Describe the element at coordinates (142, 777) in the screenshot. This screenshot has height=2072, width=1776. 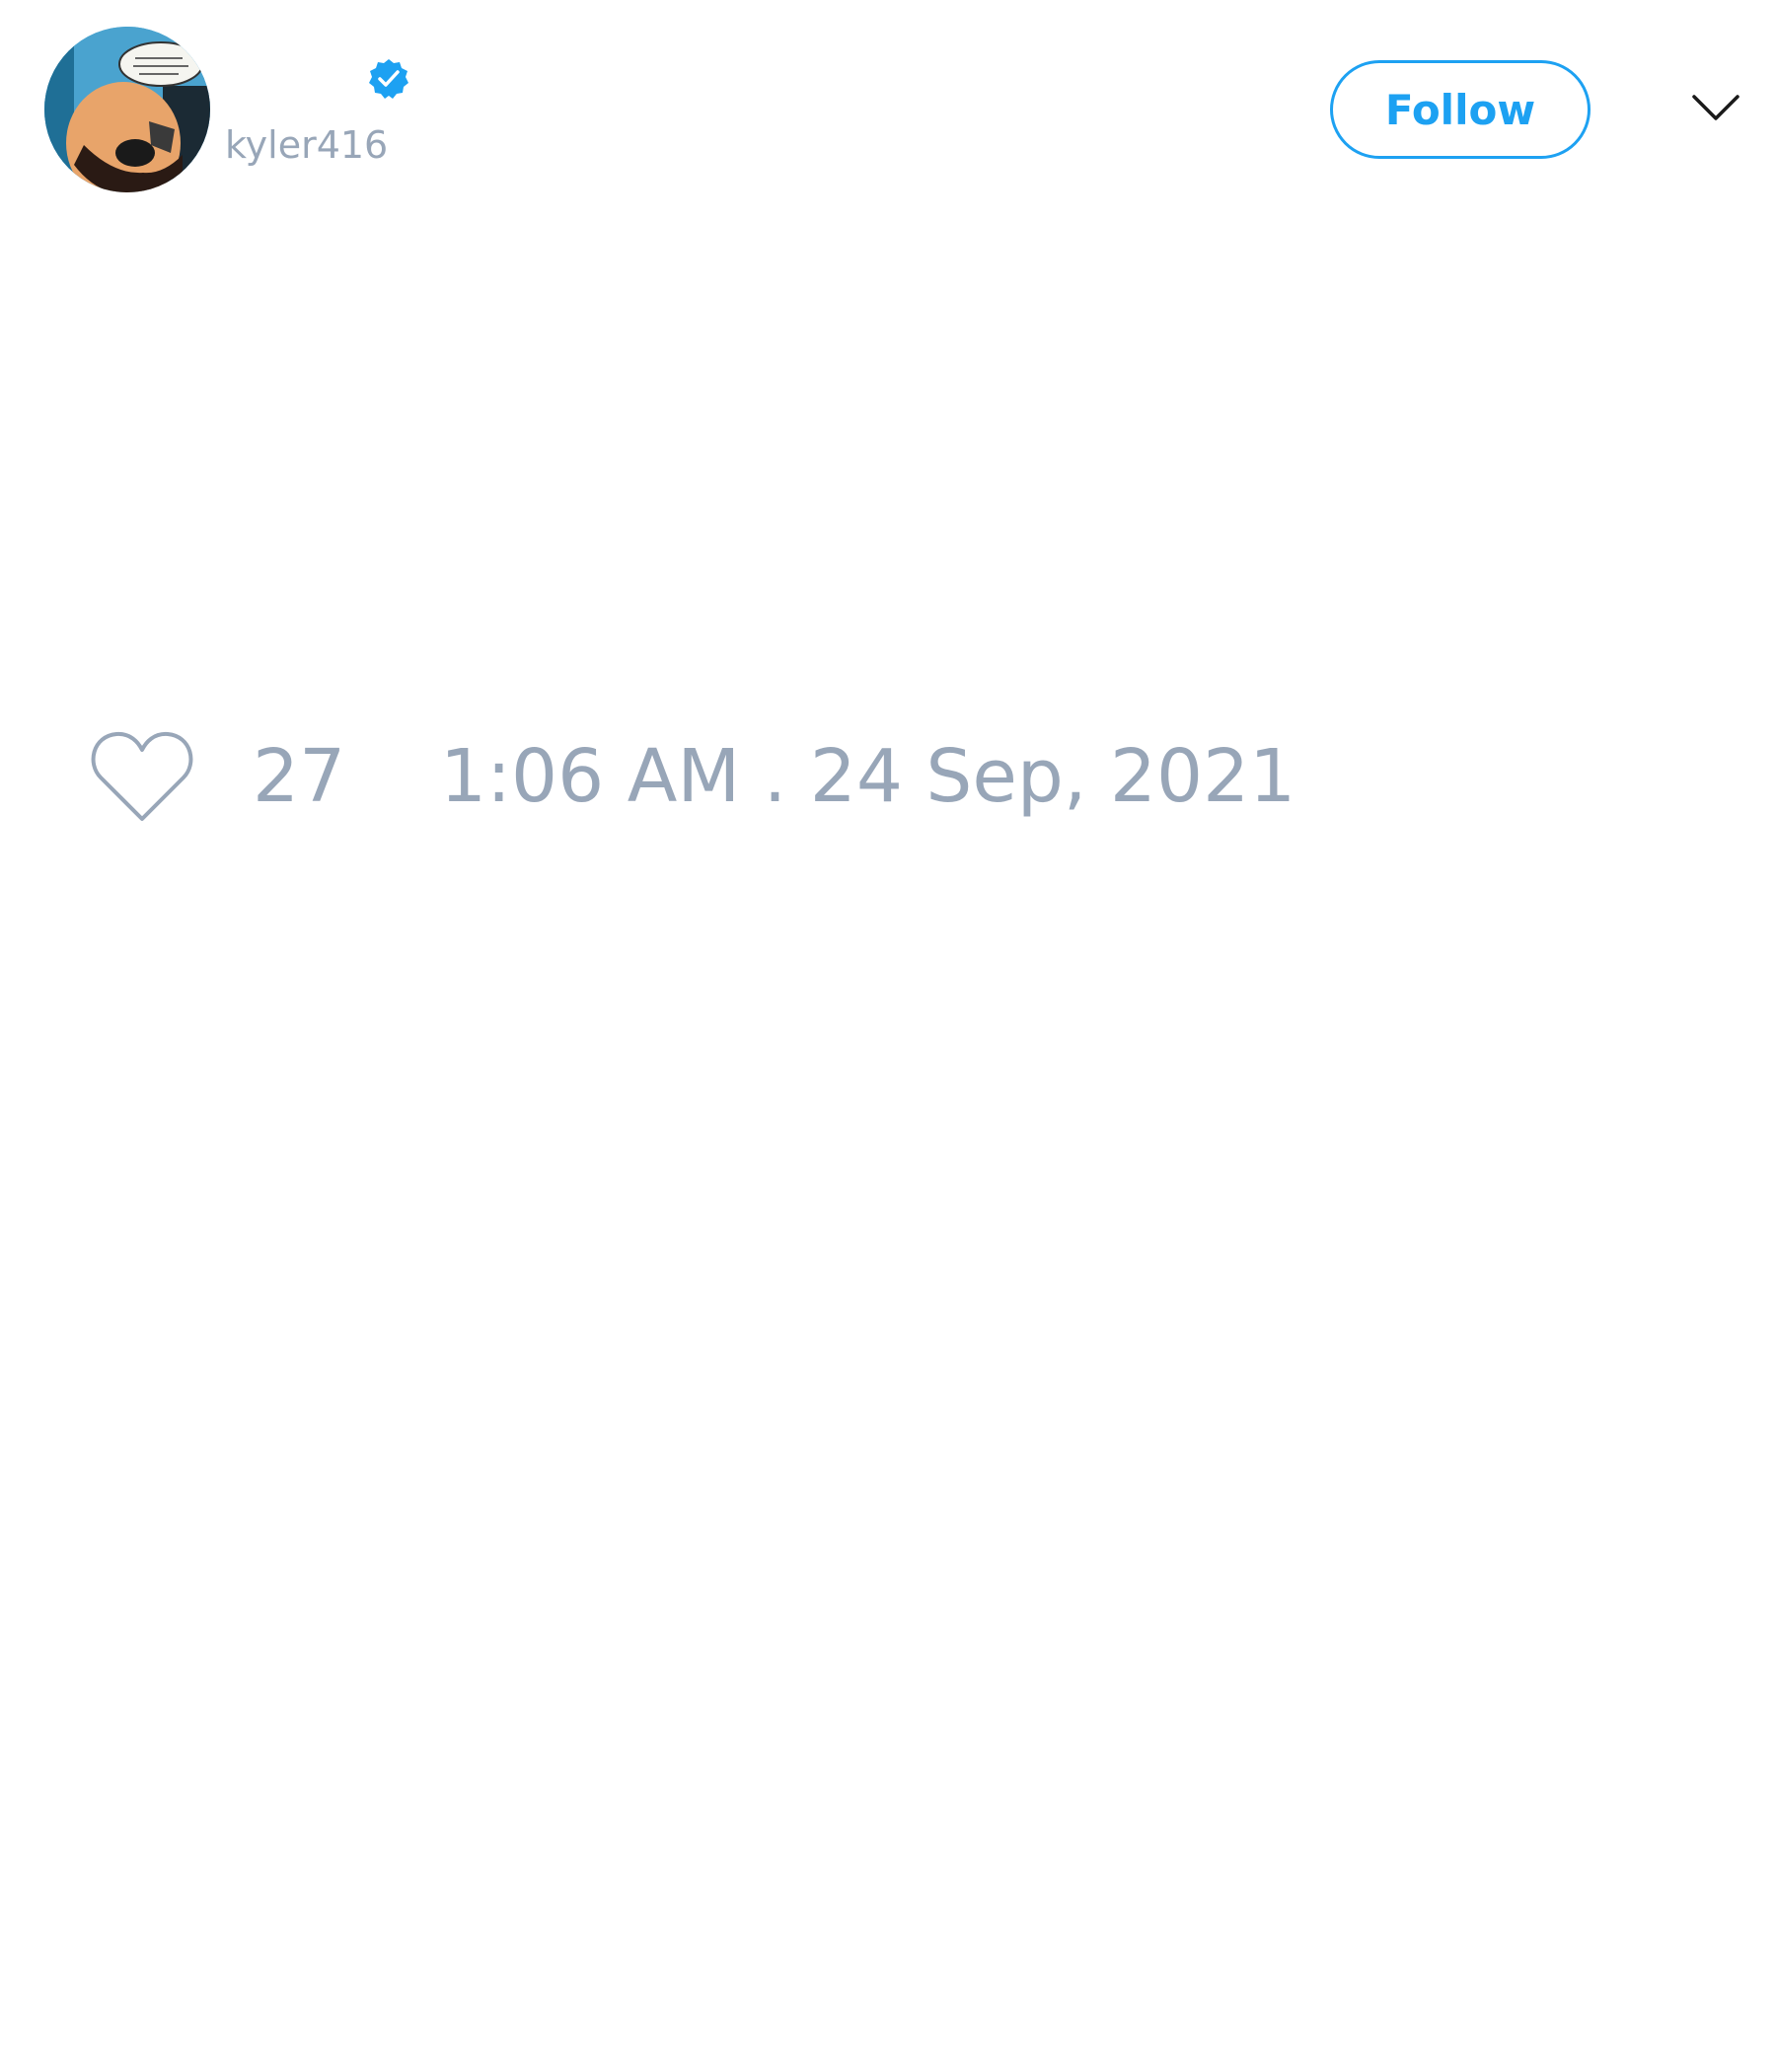
I see `heart-outline-icon` at that location.